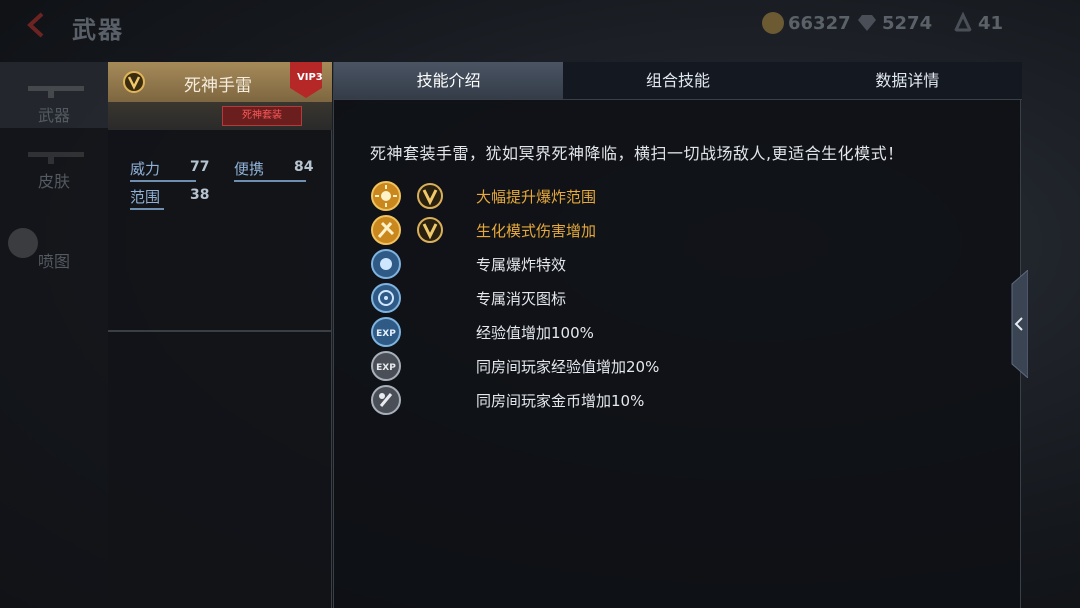 This screenshot has width=1080, height=608. I want to click on collapse-panel-handle, so click(1016, 324).